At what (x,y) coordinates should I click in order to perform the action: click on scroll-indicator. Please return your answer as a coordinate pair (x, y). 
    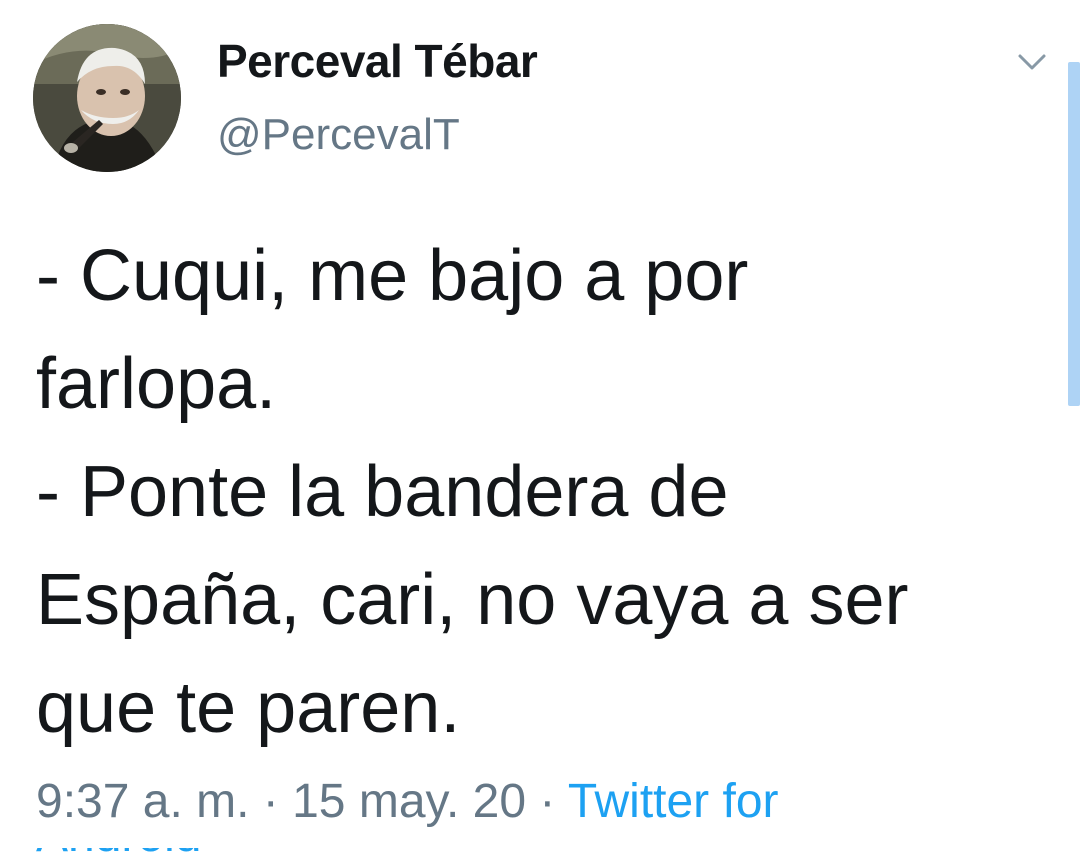
    Looking at the image, I should click on (1074, 234).